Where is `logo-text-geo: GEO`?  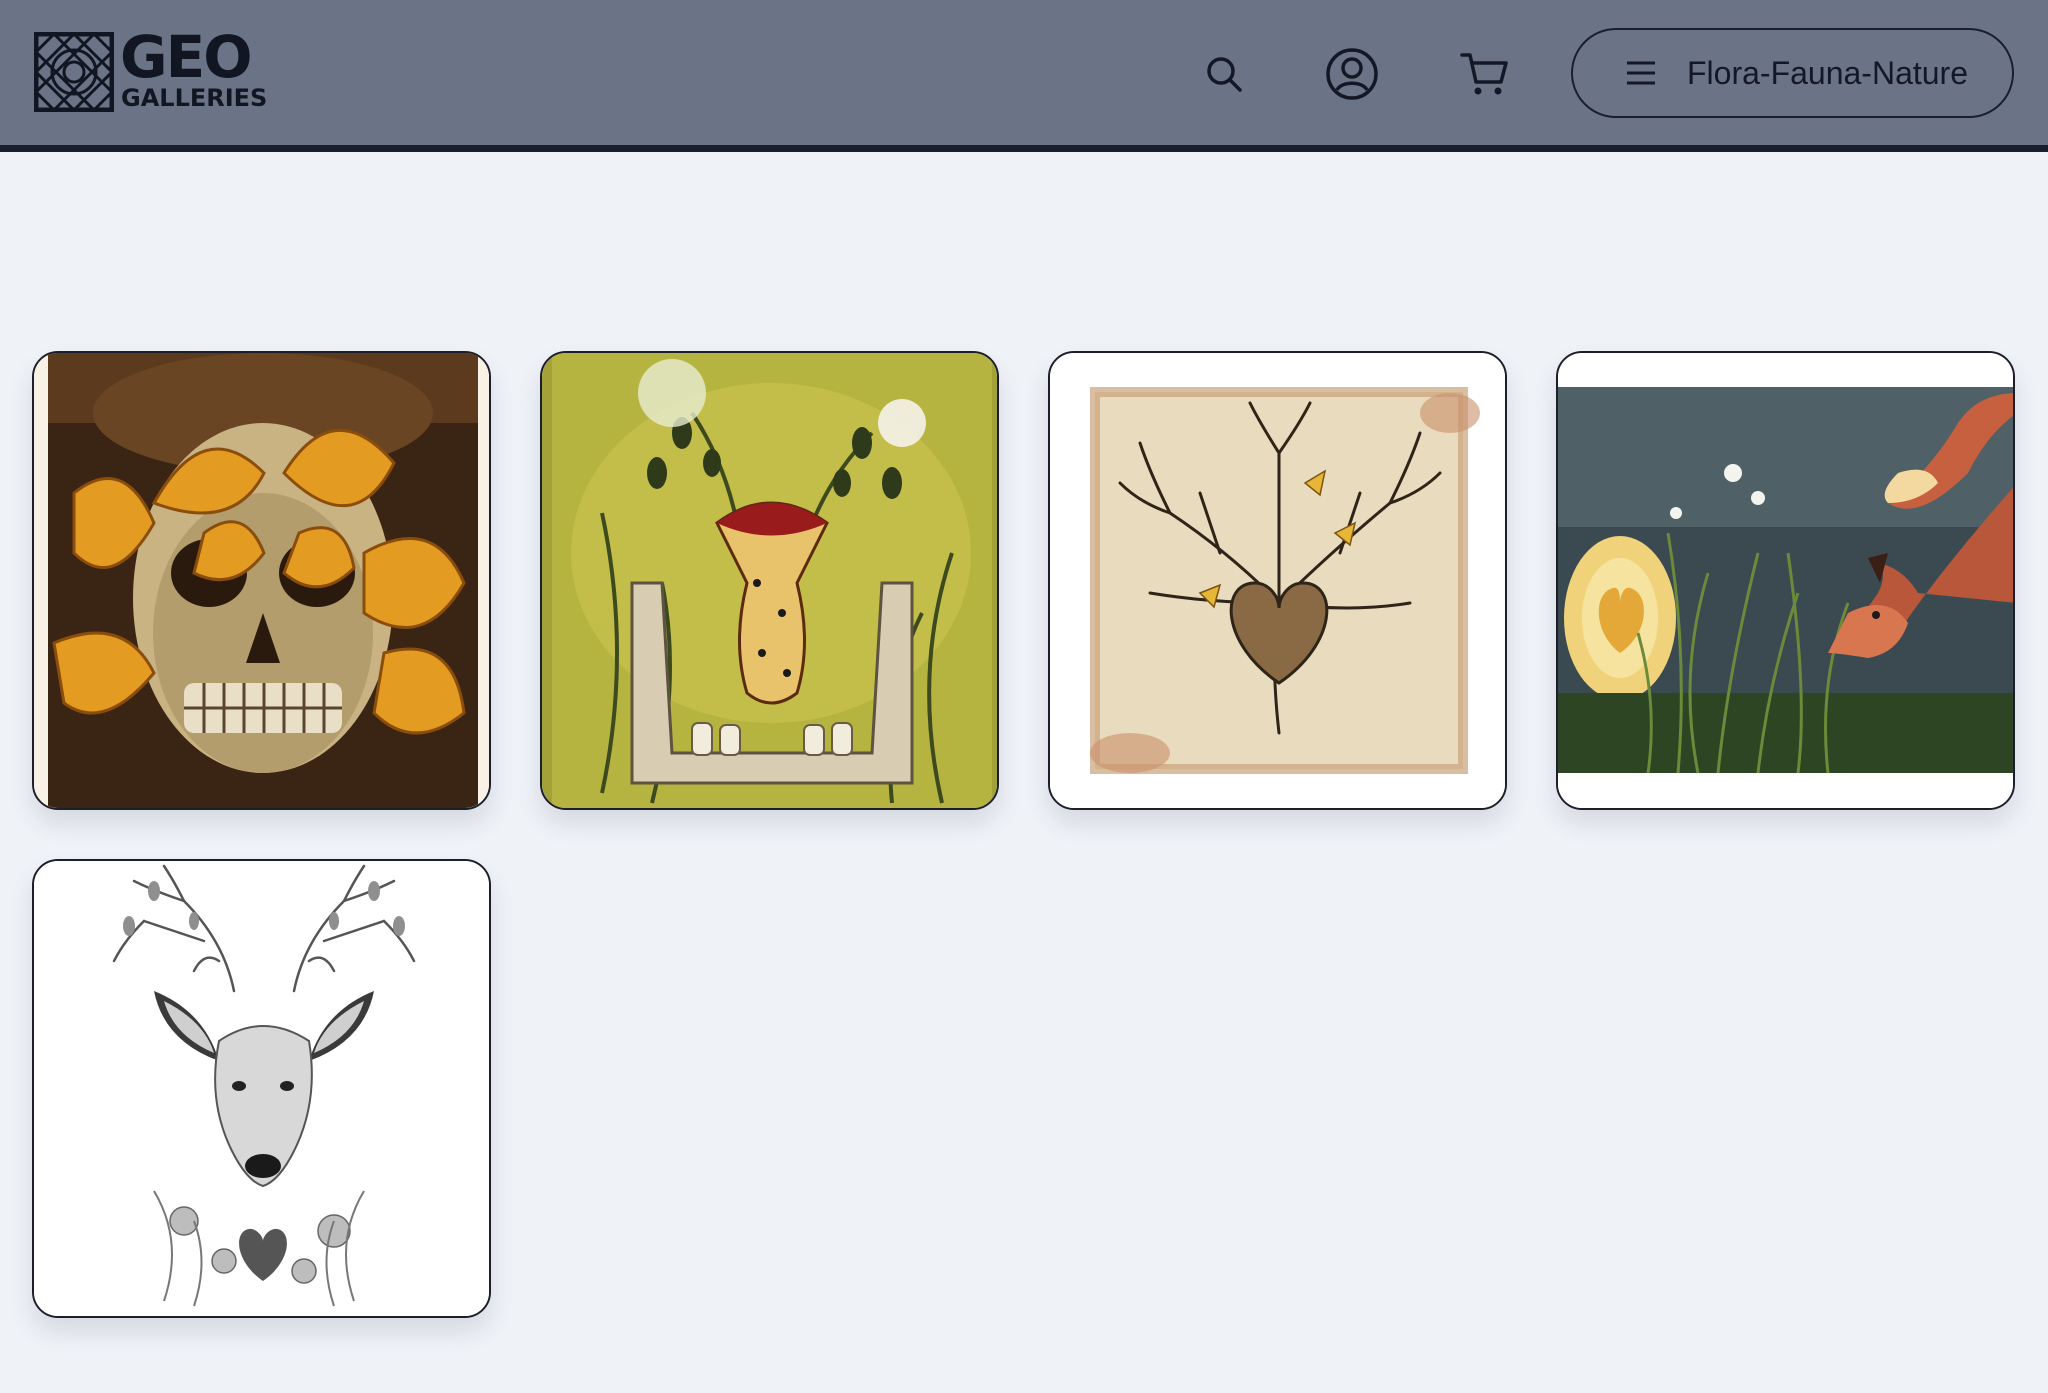
logo-text-geo: GEO is located at coordinates (186, 57).